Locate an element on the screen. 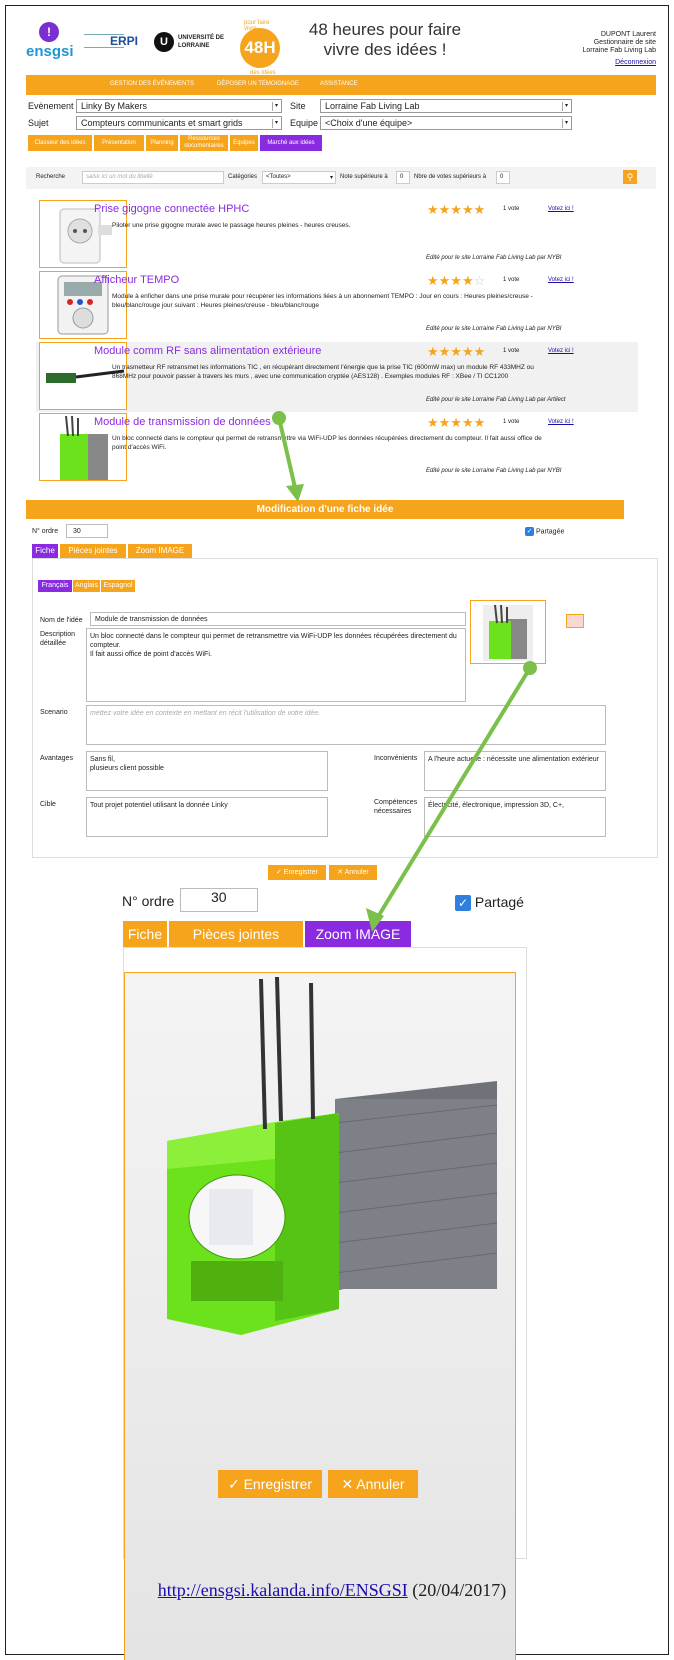  search-input: saisir ici un mot du libellé is located at coordinates (153, 177).